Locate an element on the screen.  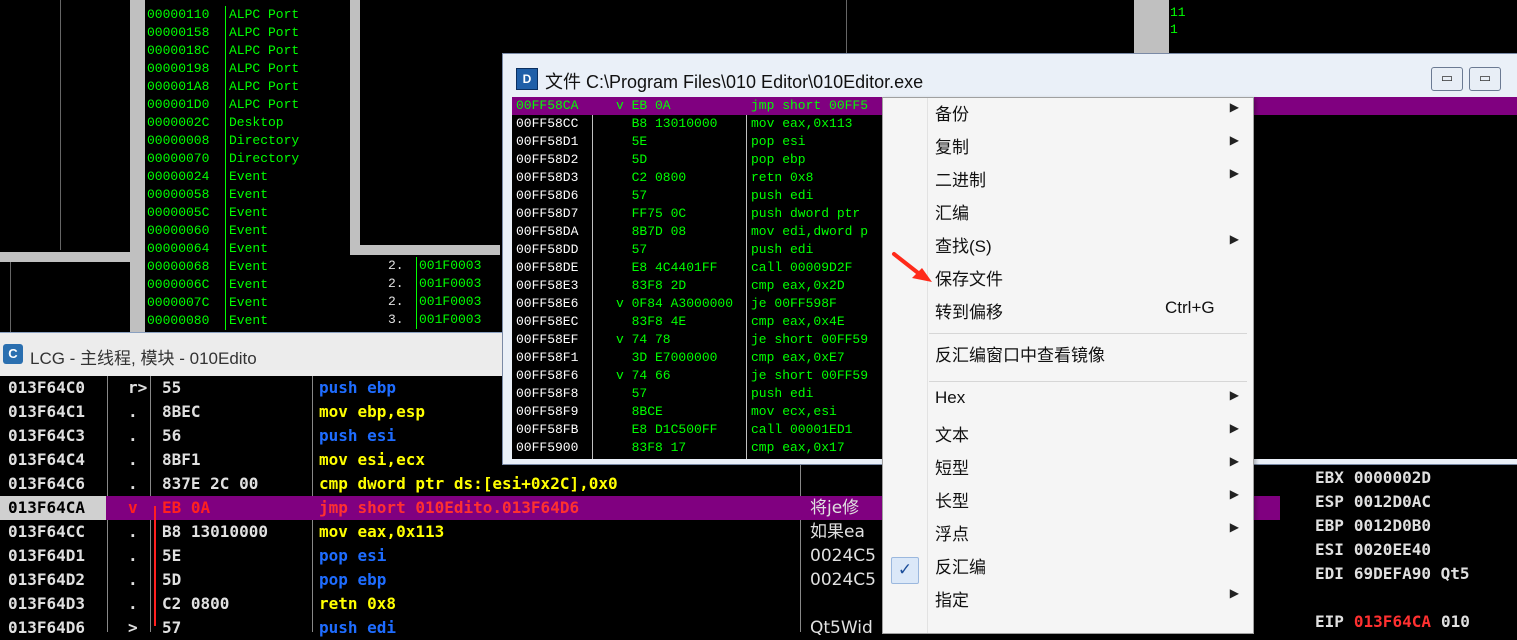
handle-row: 00000080 Event is located at coordinates (206, 321).